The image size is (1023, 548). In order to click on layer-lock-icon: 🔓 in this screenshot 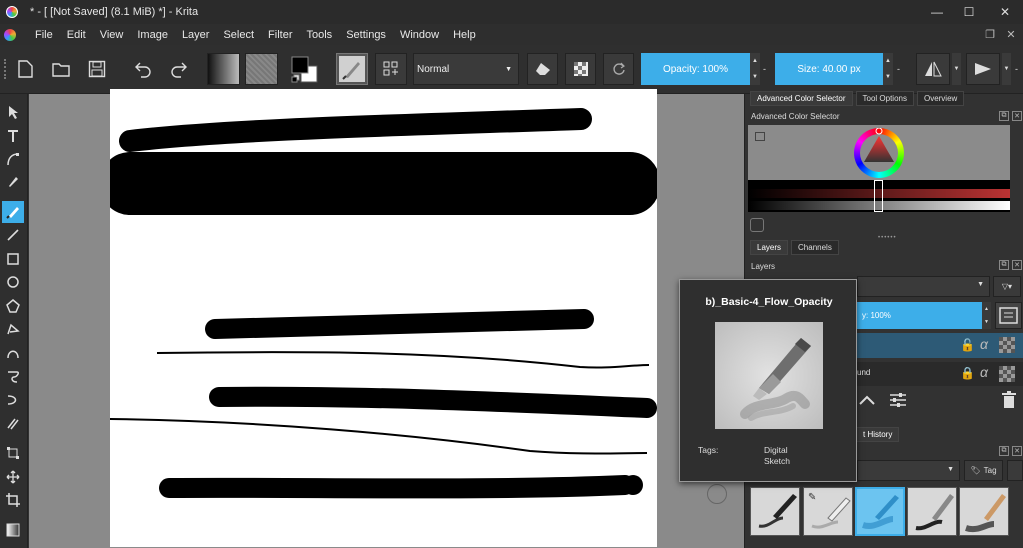, I will do `click(967, 345)`.